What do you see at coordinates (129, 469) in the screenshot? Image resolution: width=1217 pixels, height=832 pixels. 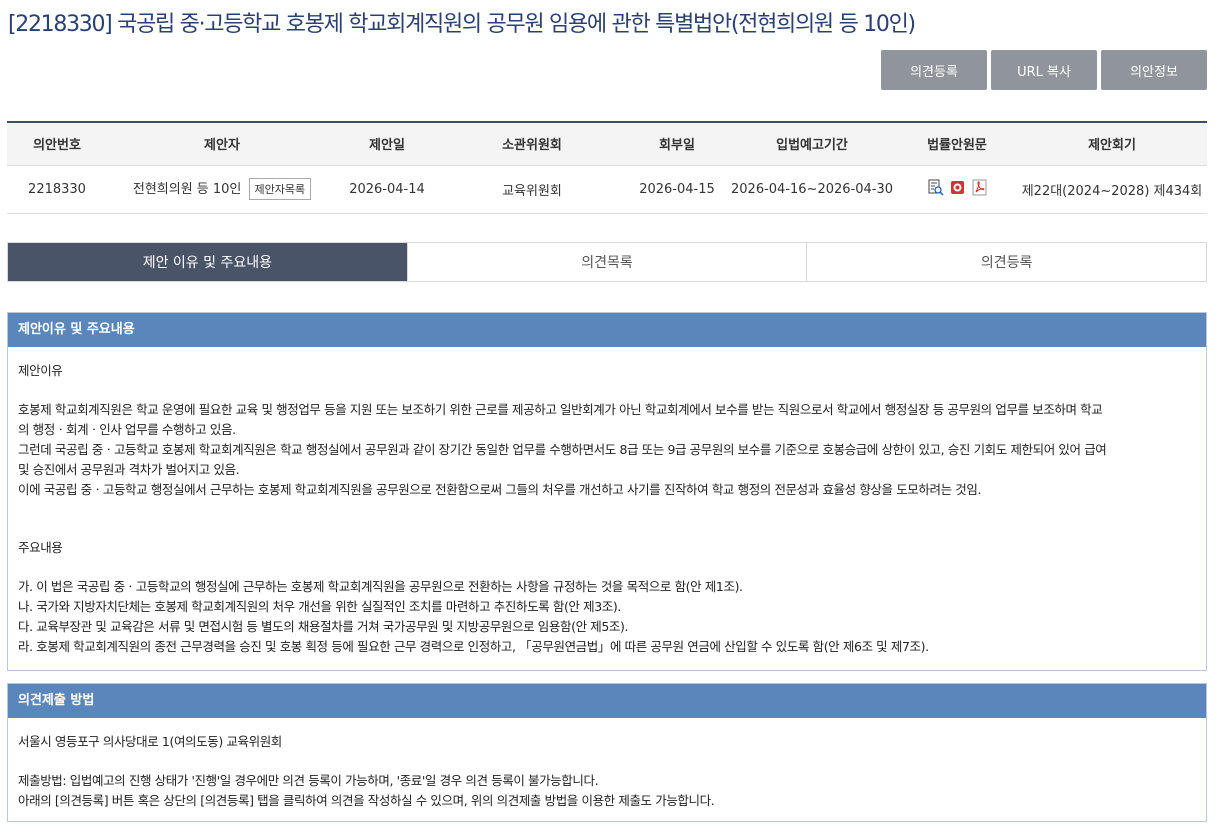 I see `reason-line: 및 승진에서 공무원과 격차가 벌어지고 있음.` at bounding box center [129, 469].